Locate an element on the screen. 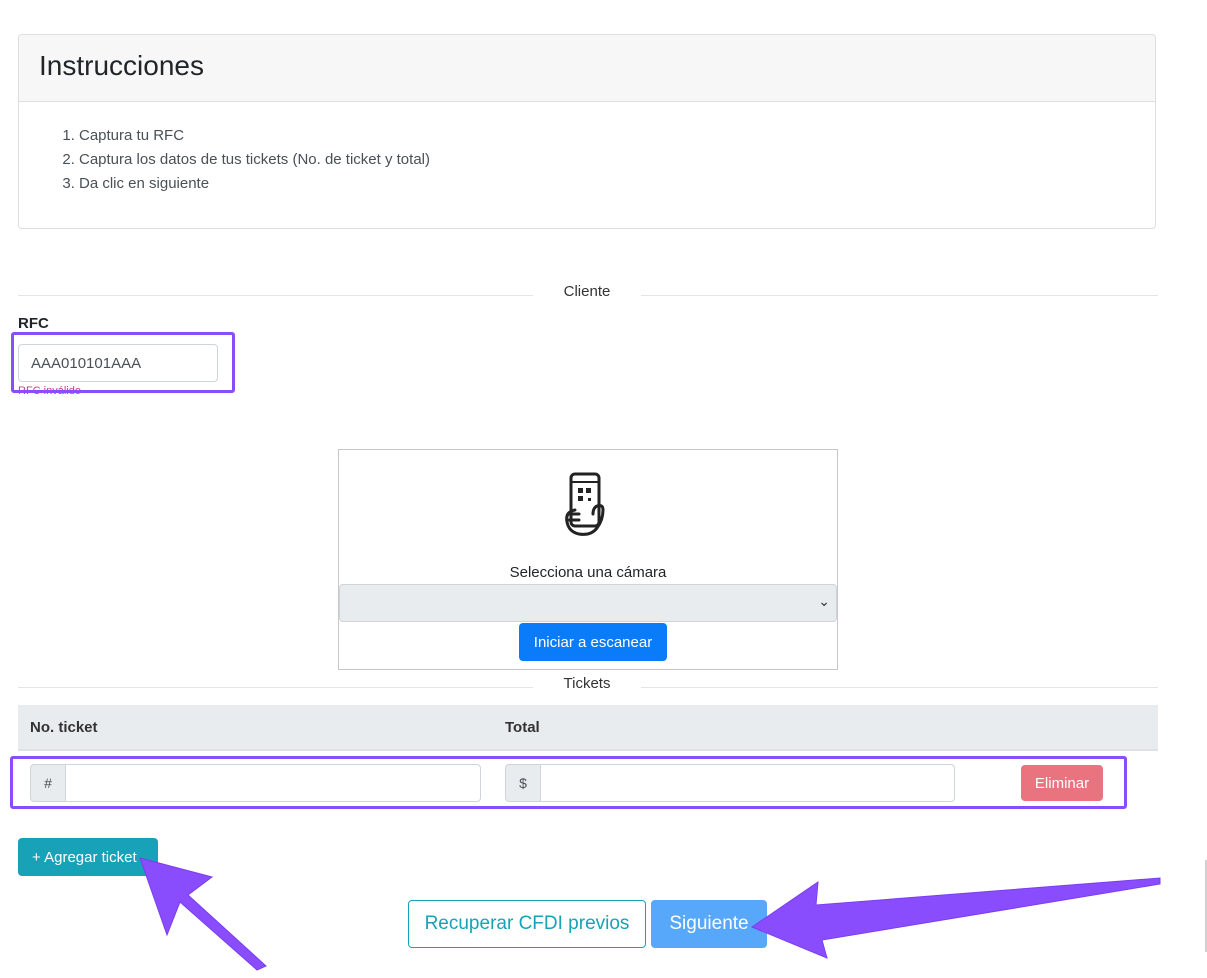  annotation-arrow-add-ticket is located at coordinates (203, 914).